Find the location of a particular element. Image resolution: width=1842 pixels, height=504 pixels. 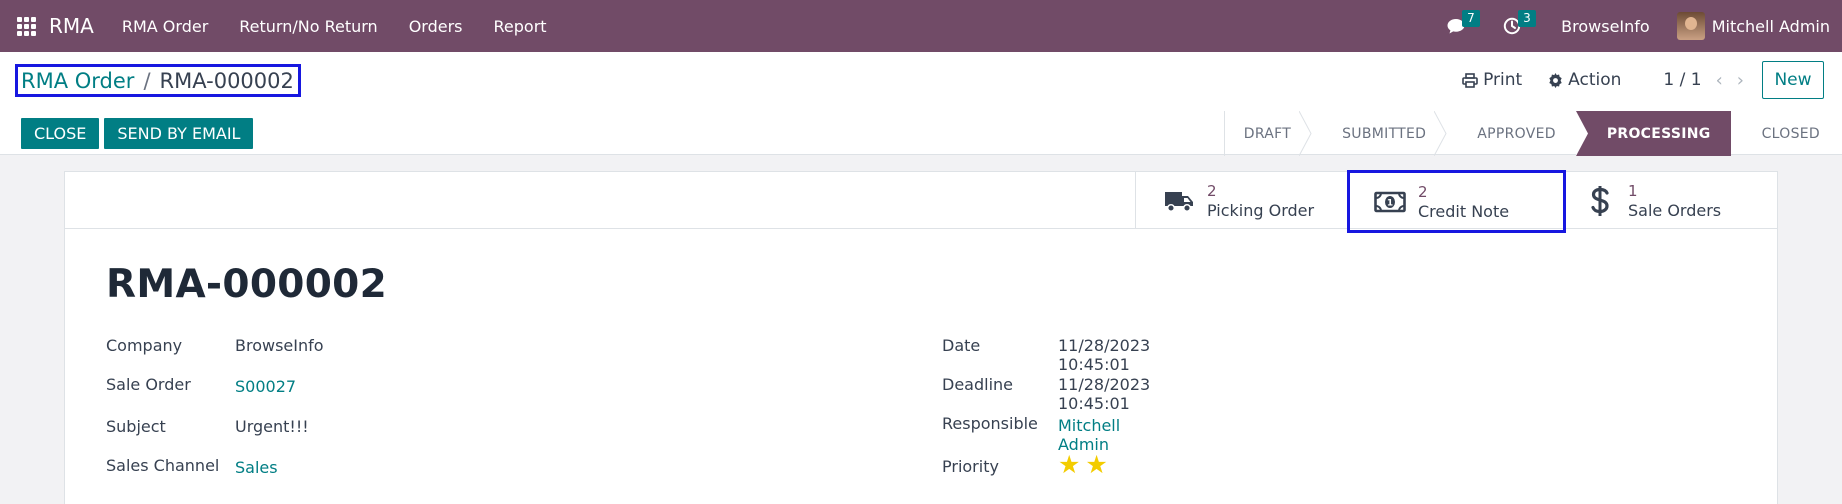

pager-next-icon: › is located at coordinates (1740, 80).